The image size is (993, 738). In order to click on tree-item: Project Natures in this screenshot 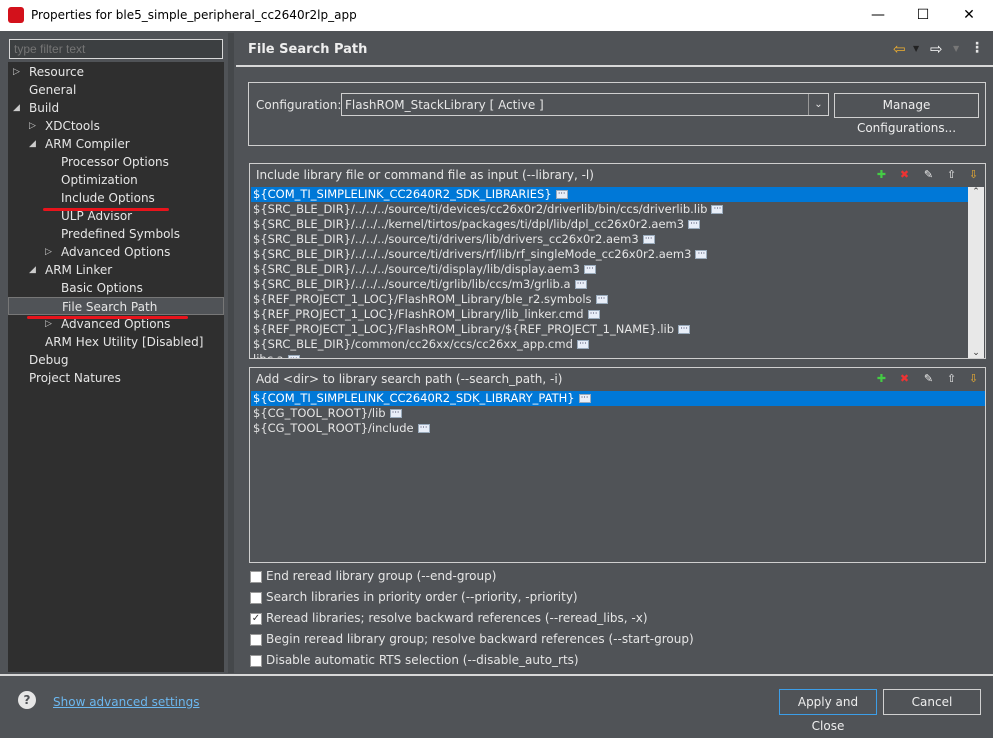, I will do `click(116, 378)`.